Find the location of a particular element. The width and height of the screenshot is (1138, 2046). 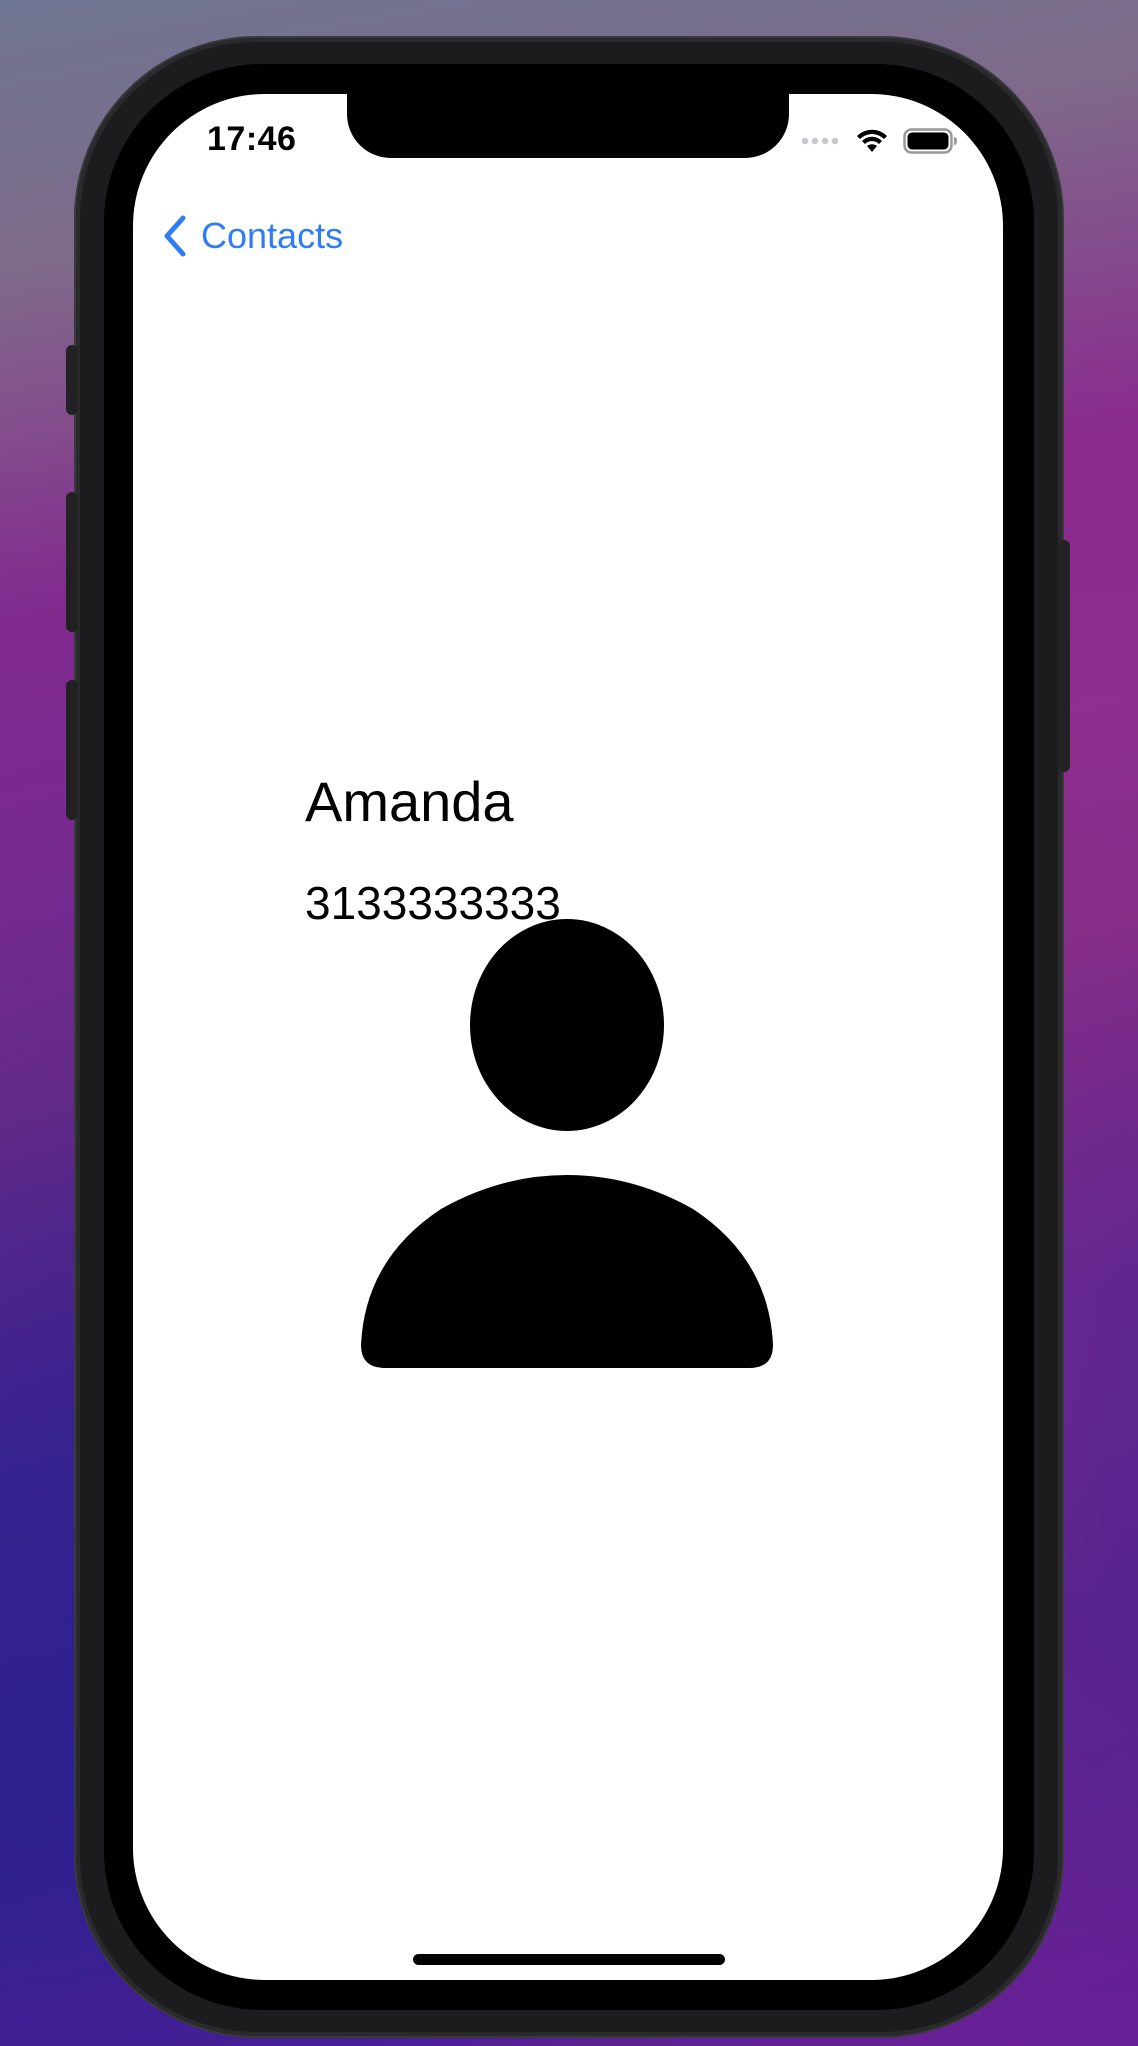

notch is located at coordinates (568, 126).